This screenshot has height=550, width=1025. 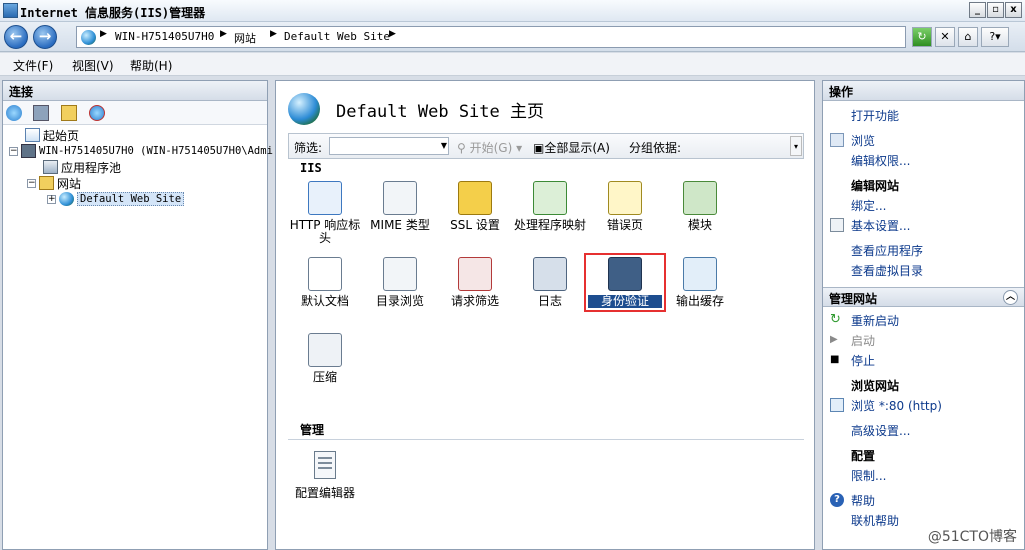 What do you see at coordinates (863, 360) in the screenshot?
I see `action-stop: 停止` at bounding box center [863, 360].